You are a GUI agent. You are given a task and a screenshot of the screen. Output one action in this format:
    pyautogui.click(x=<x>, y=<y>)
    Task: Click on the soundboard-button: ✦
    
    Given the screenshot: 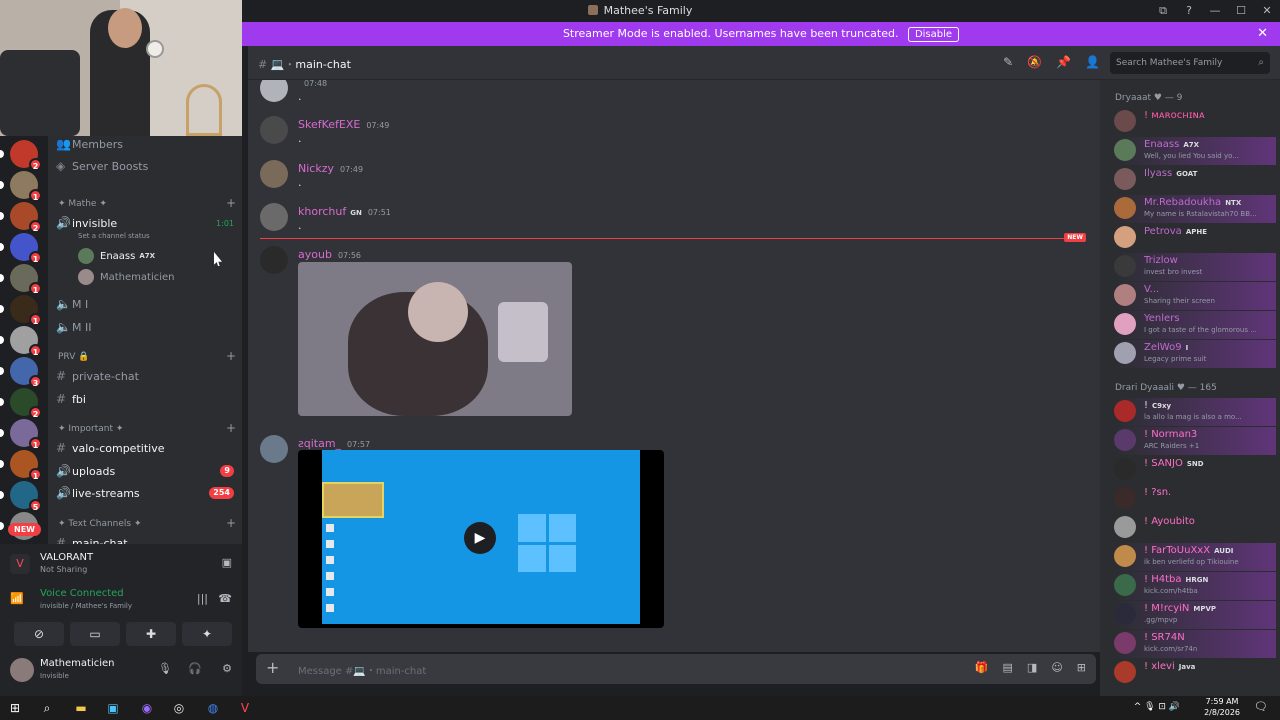 What is the action you would take?
    pyautogui.click(x=207, y=634)
    